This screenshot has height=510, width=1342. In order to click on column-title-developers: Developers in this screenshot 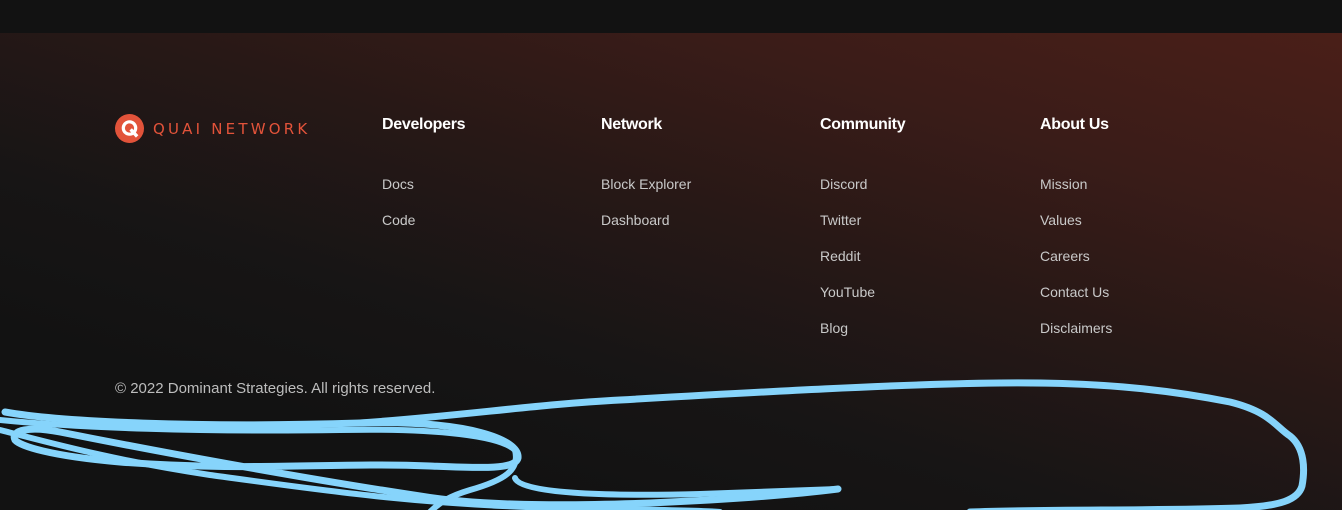, I will do `click(424, 124)`.